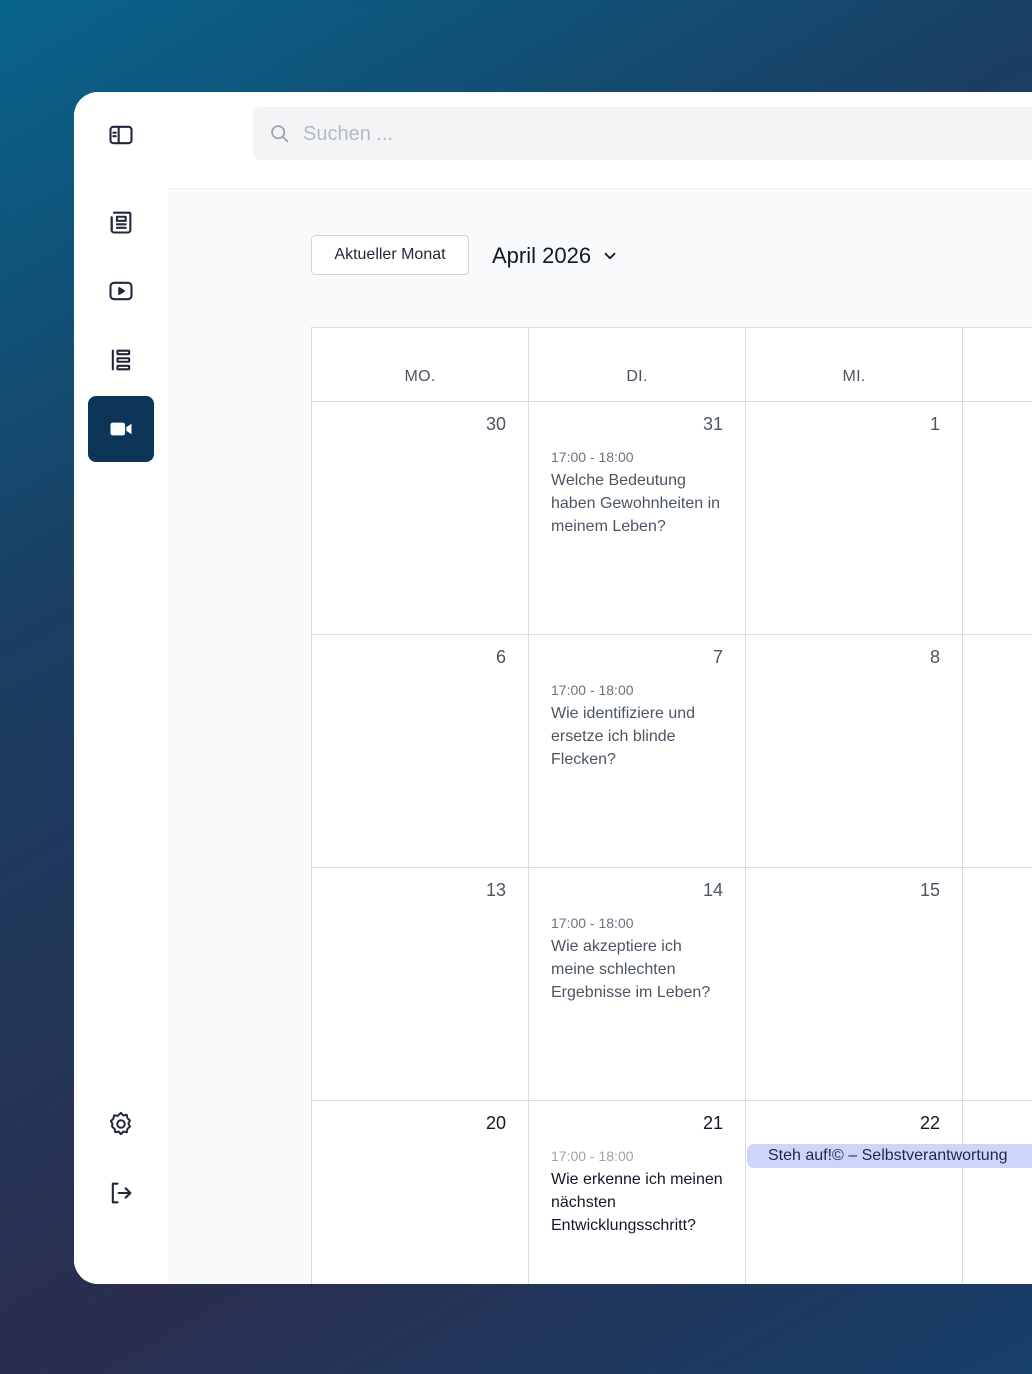 This screenshot has width=1032, height=1374. What do you see at coordinates (854, 751) in the screenshot?
I see `calendar-day: 8` at bounding box center [854, 751].